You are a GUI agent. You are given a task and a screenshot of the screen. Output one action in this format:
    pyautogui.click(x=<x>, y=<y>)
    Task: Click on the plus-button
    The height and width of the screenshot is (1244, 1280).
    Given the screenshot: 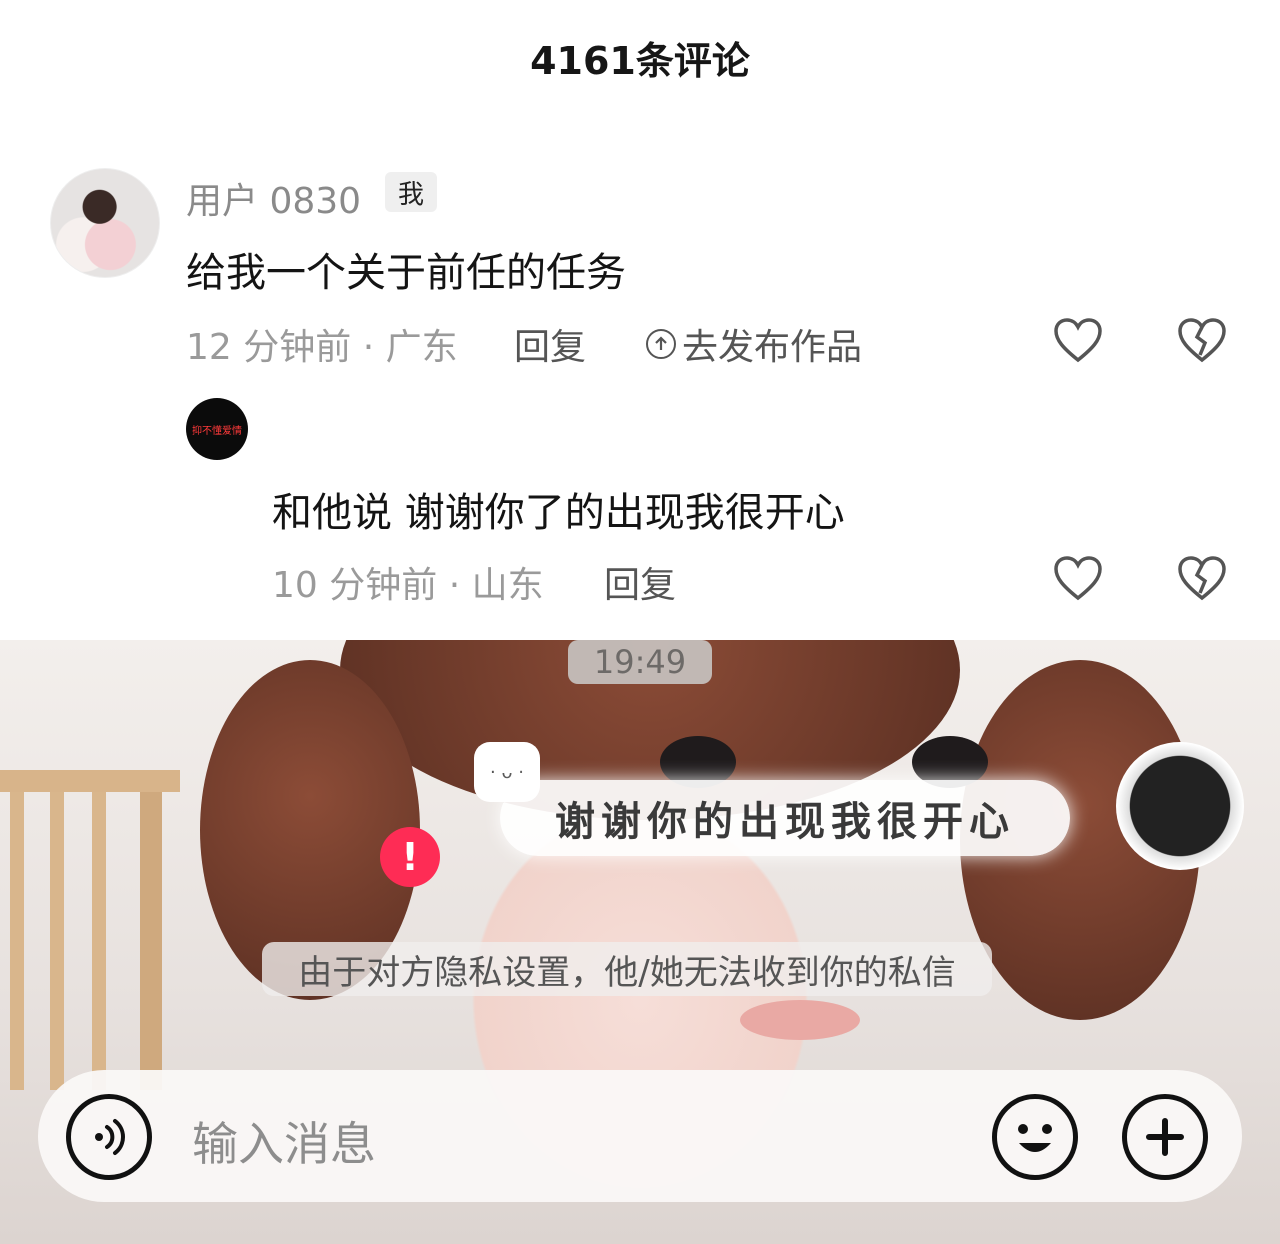 What is the action you would take?
    pyautogui.click(x=1165, y=1137)
    